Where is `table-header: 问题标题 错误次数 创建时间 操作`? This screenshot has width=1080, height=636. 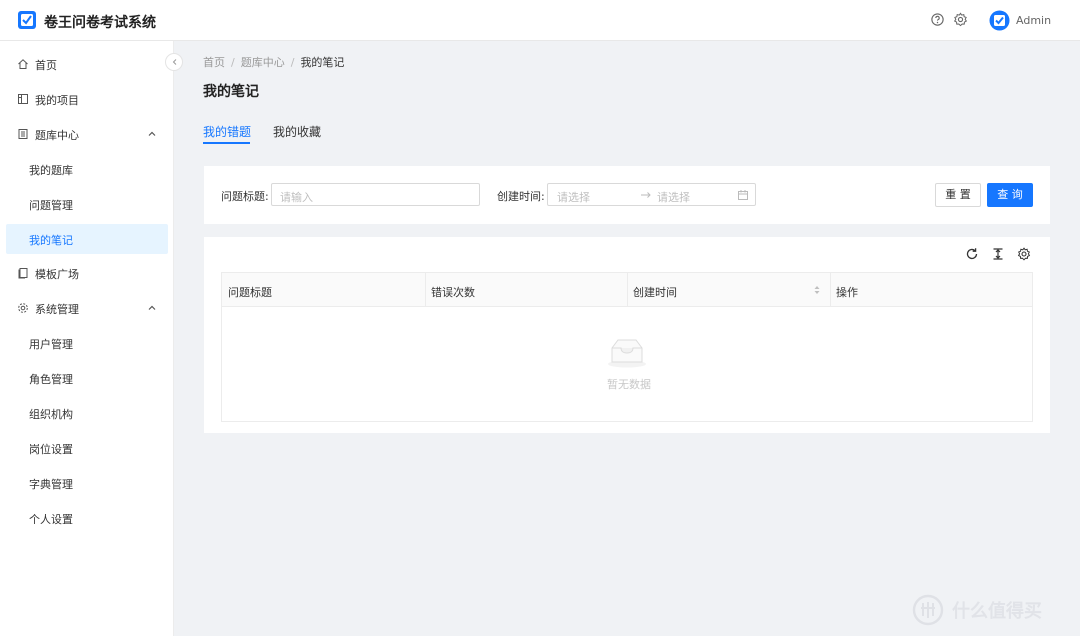
table-header: 问题标题 错误次数 创建时间 操作 is located at coordinates (627, 290).